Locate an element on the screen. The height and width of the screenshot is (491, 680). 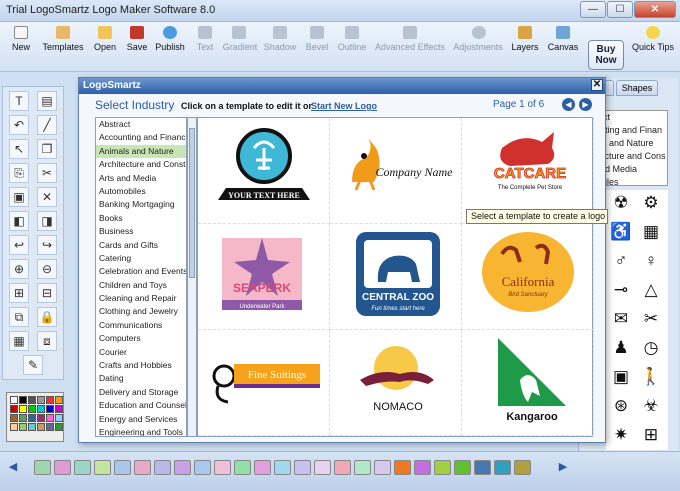
warning-sign-icon: △ is located at coordinates (651, 290).